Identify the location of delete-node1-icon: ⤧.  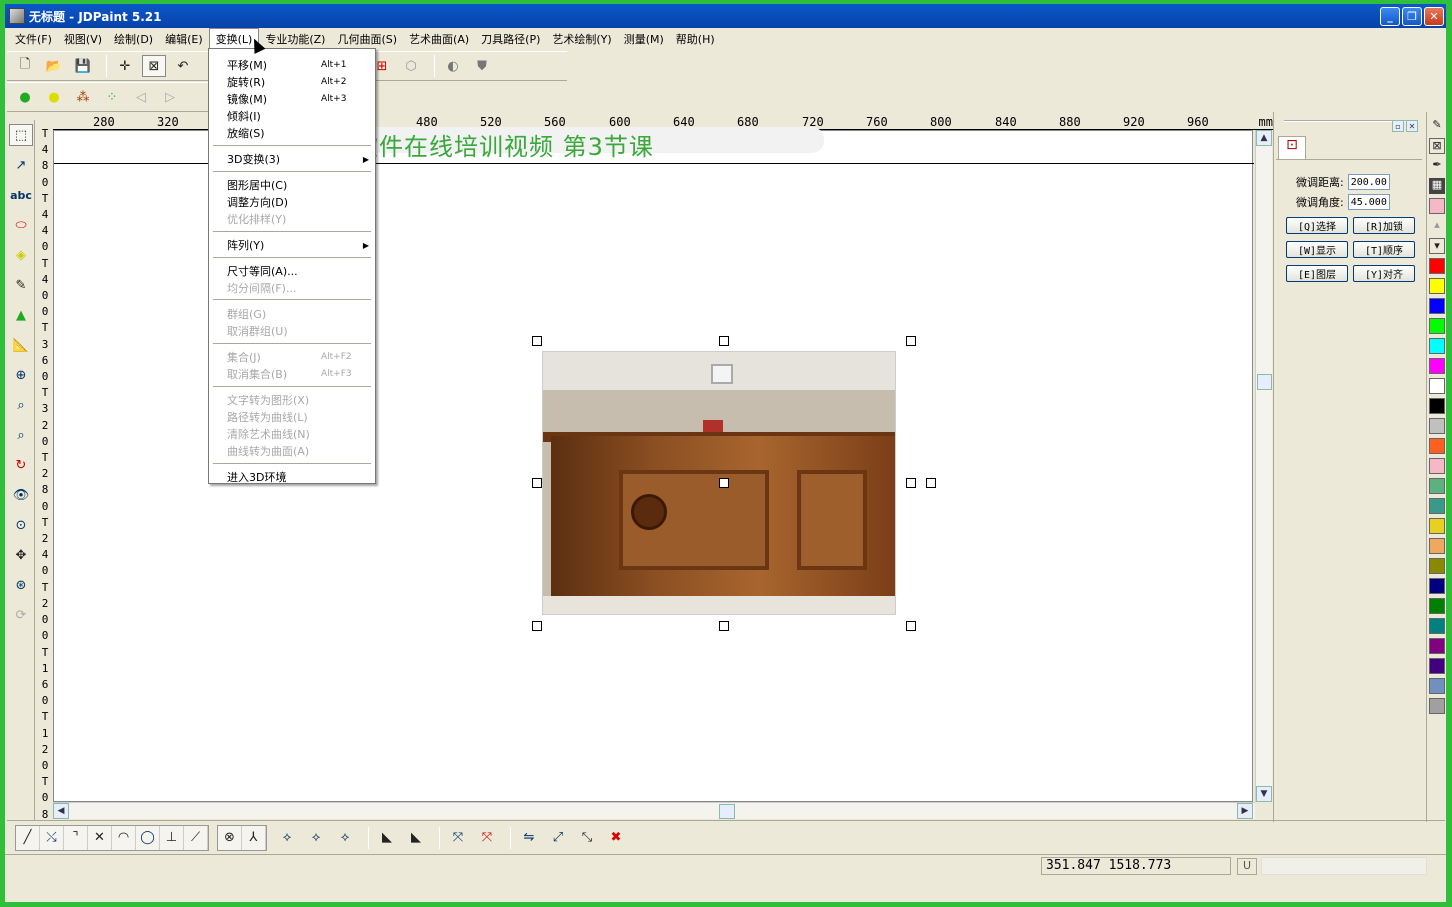
(458, 838).